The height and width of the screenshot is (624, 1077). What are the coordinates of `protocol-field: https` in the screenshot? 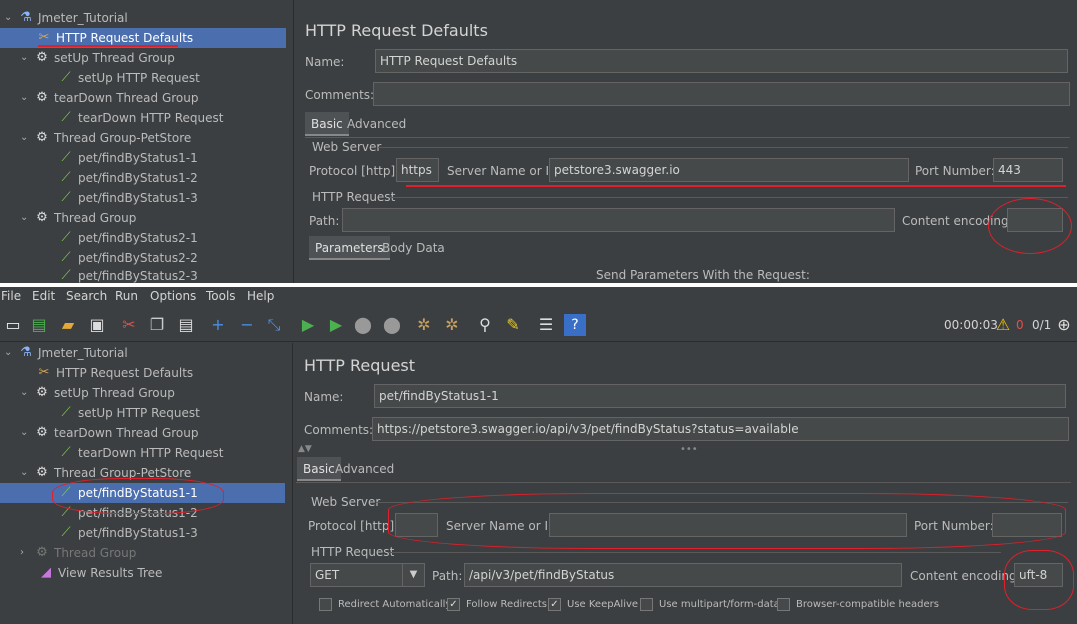 It's located at (417, 170).